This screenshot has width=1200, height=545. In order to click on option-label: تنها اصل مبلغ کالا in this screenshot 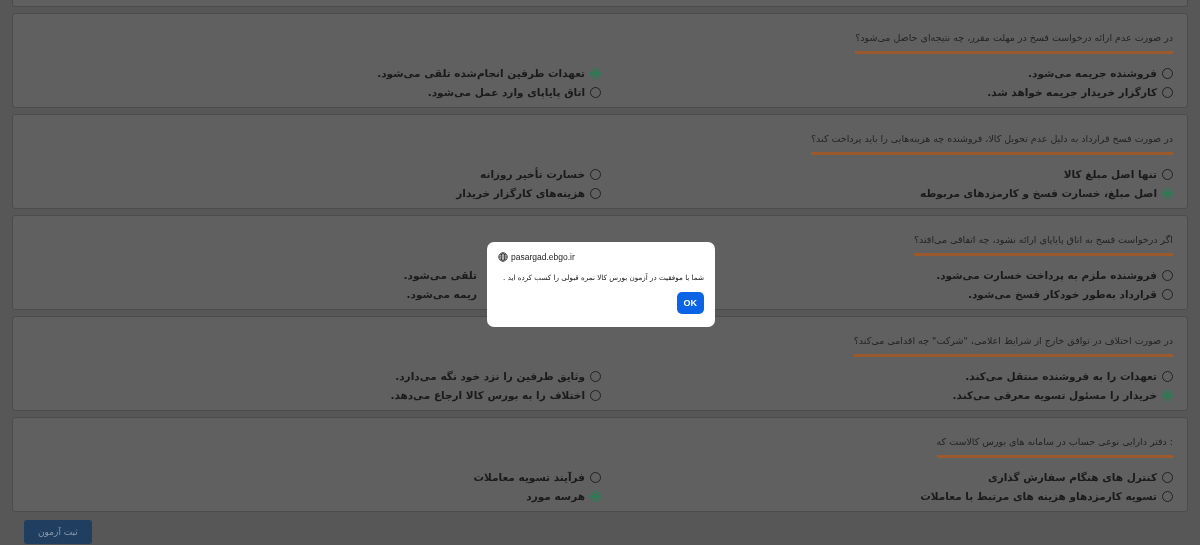, I will do `click(1110, 174)`.